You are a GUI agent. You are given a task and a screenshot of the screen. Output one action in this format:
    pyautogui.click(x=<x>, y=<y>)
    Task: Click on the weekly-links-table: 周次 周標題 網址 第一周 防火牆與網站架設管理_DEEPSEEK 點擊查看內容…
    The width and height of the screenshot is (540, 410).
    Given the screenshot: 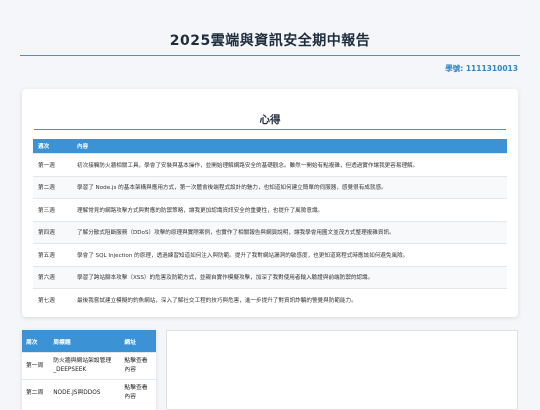 What is the action you would take?
    pyautogui.click(x=89, y=368)
    